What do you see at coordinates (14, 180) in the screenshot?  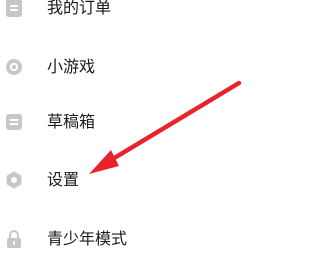 I see `settings-gear-icon` at bounding box center [14, 180].